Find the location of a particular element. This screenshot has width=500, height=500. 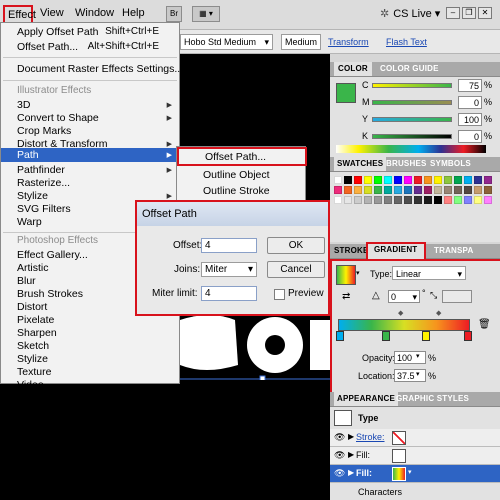

minimize-icon: – is located at coordinates (453, 13).